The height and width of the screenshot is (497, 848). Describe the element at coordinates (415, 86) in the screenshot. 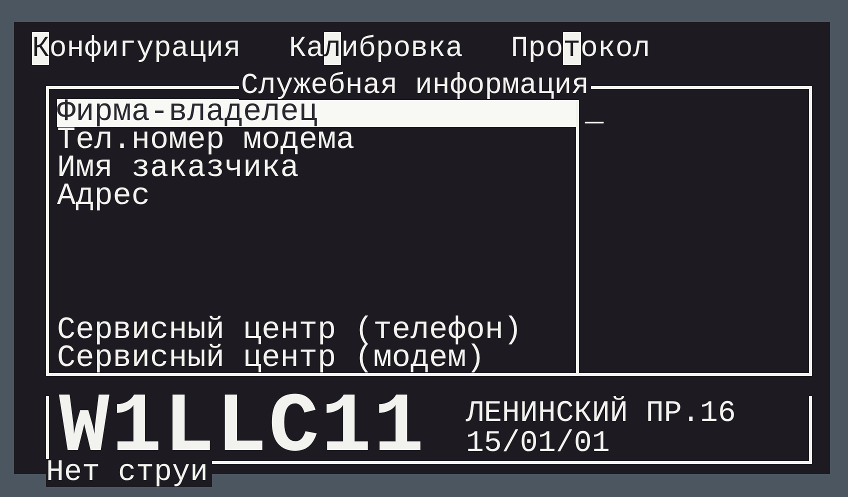

I see `panel-title: Служебная информация` at that location.